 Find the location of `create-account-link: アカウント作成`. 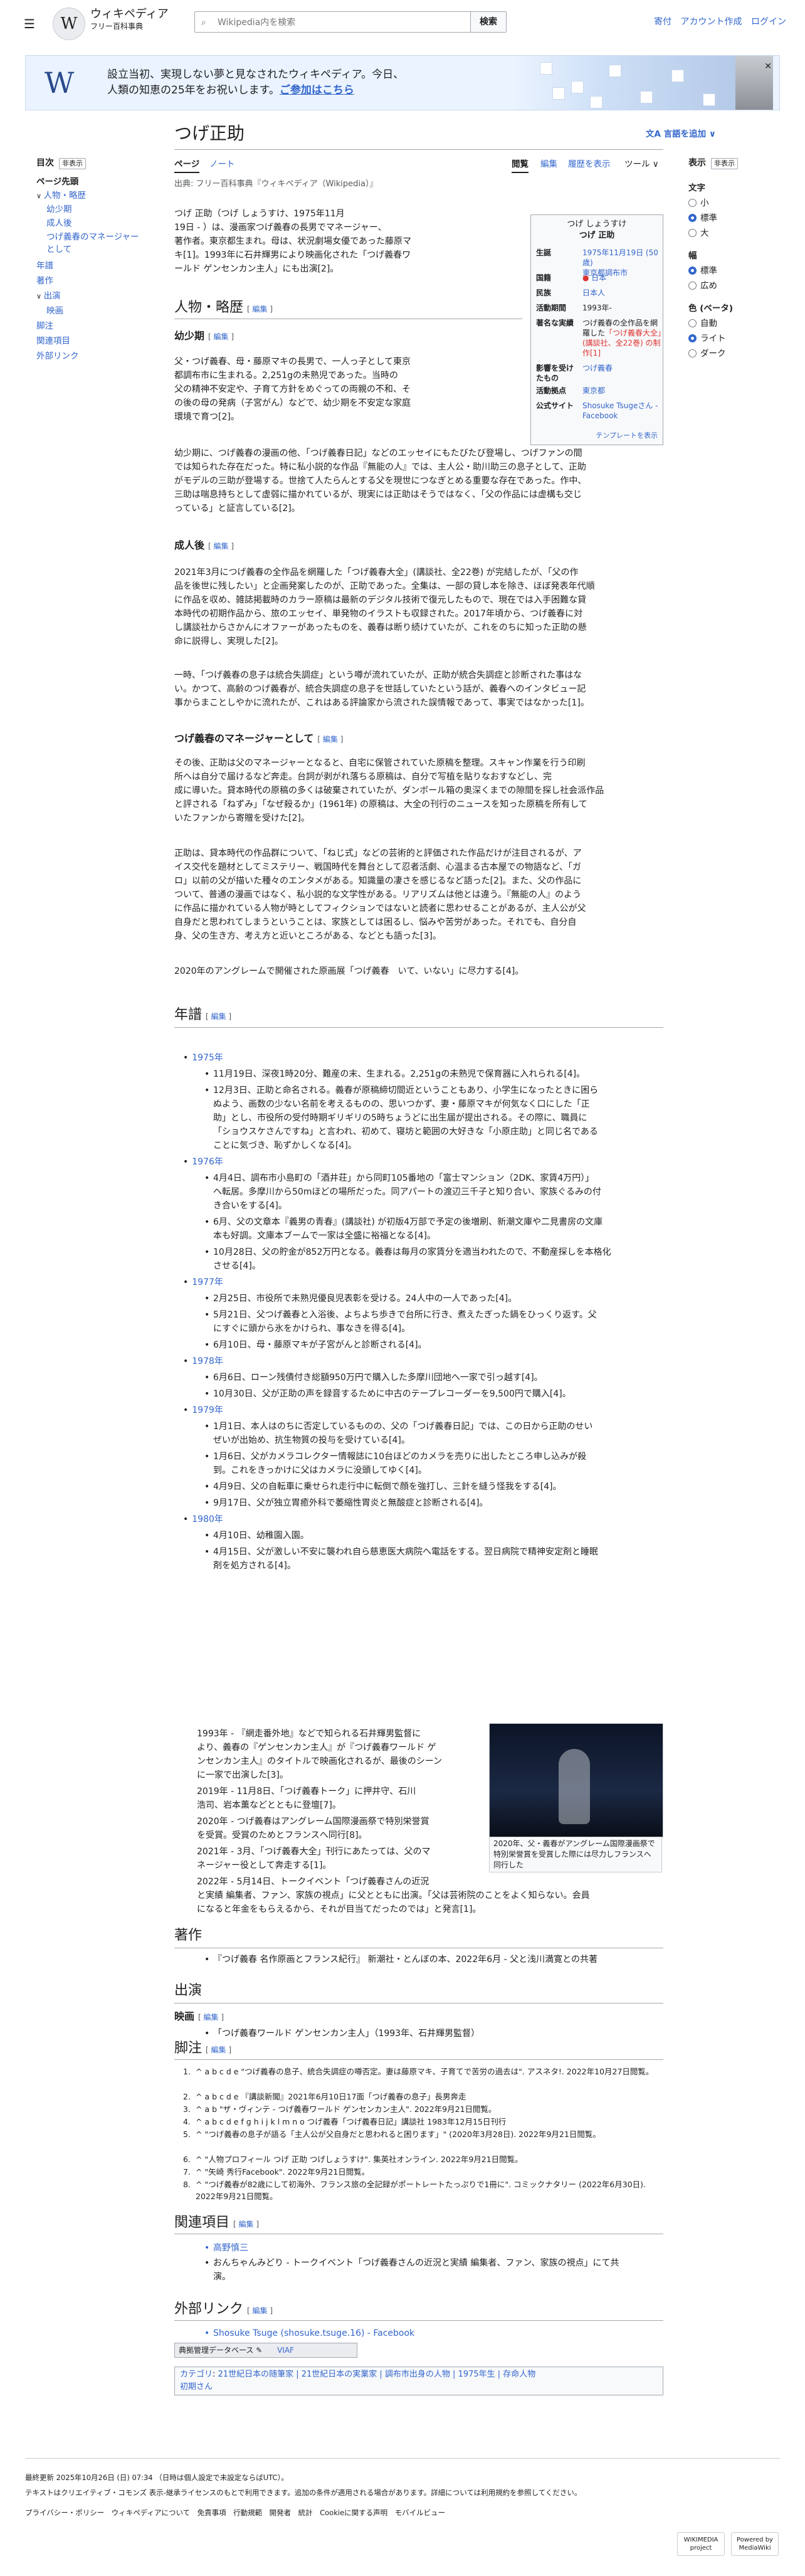

create-account-link: アカウント作成 is located at coordinates (711, 22).